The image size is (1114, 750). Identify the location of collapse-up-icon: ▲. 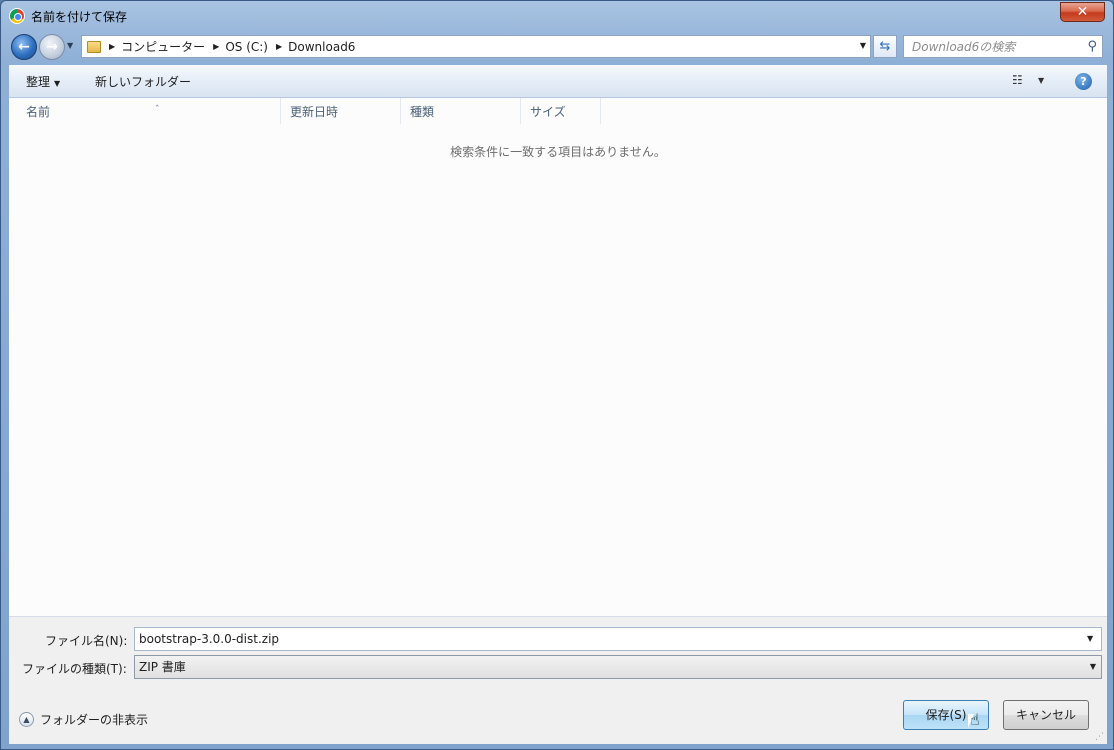
(26, 719).